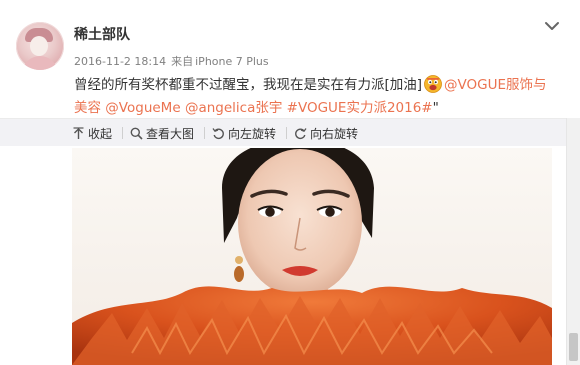 The height and width of the screenshot is (365, 580). I want to click on avatar-face, so click(39, 46).